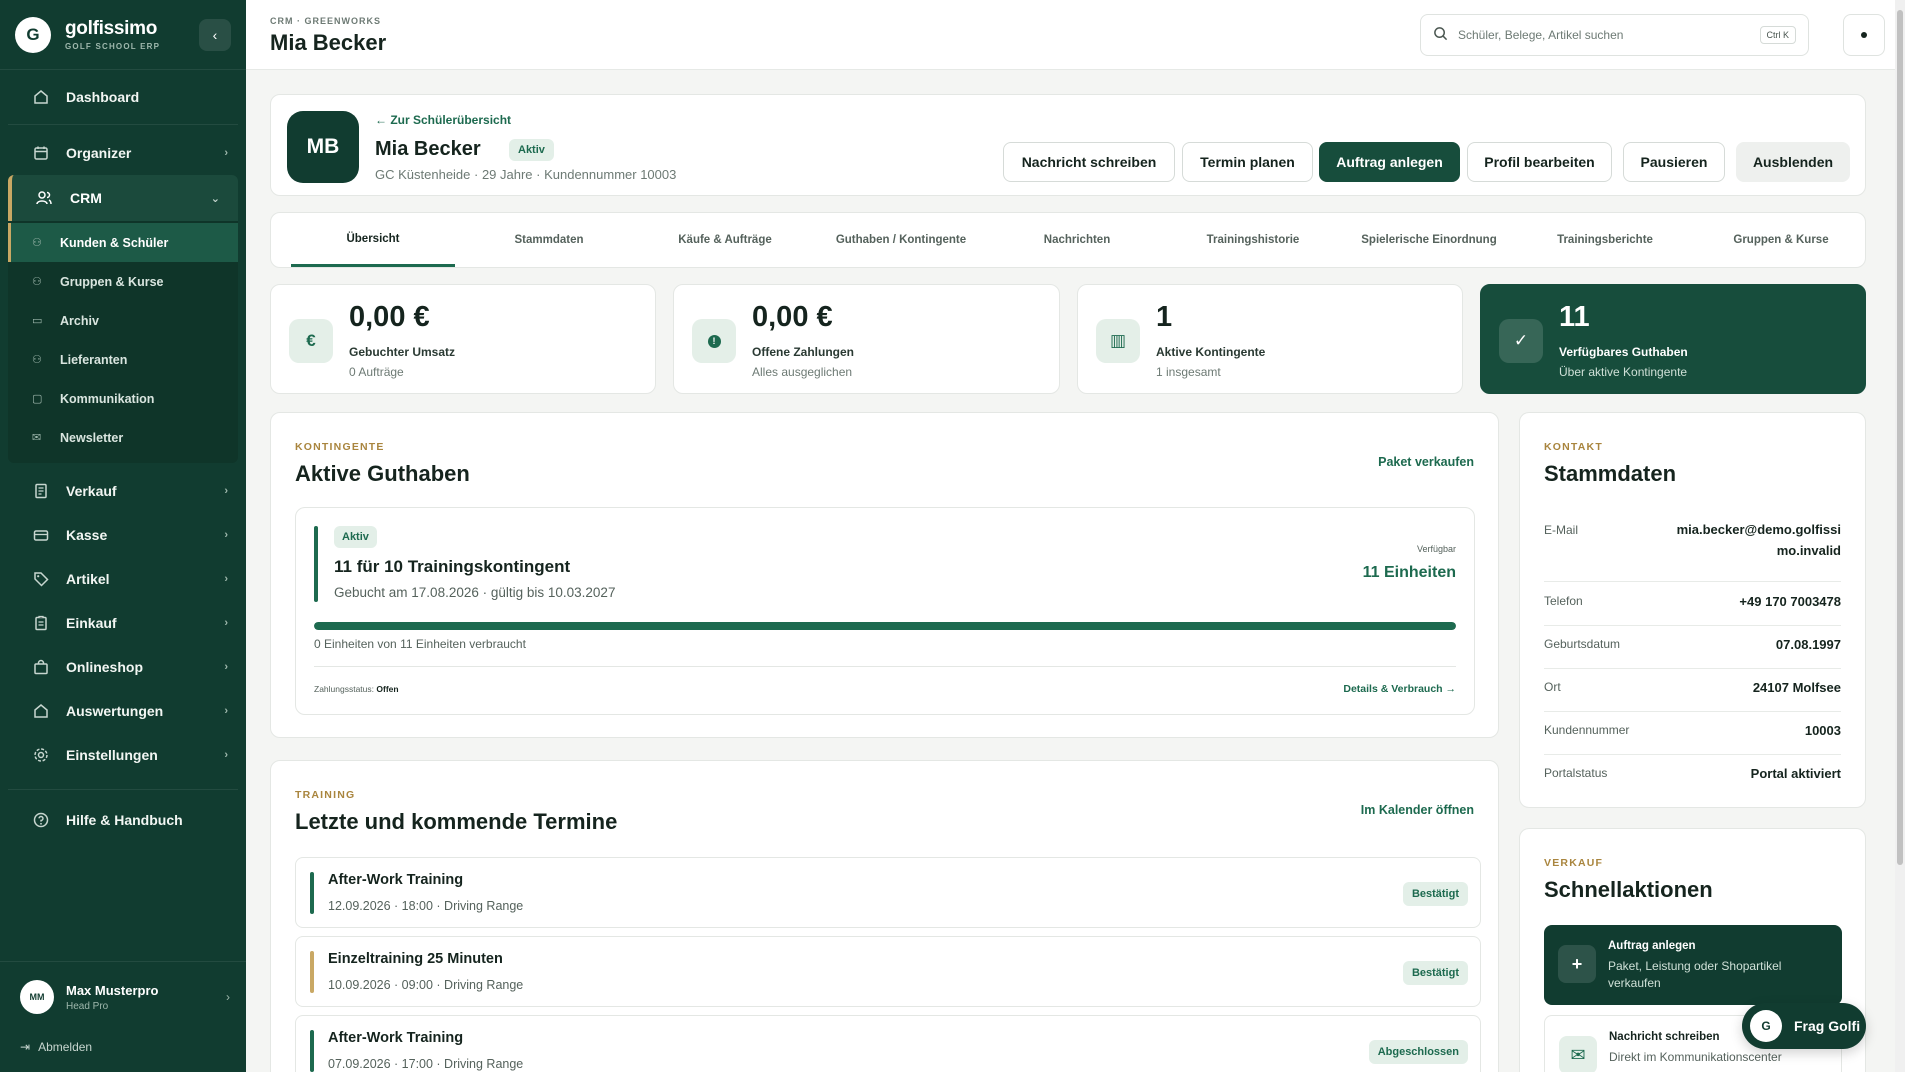 The height and width of the screenshot is (1072, 1905). What do you see at coordinates (123, 242) in the screenshot?
I see `sidebar-item-kunden: ⚇ Kunden & Schüler` at bounding box center [123, 242].